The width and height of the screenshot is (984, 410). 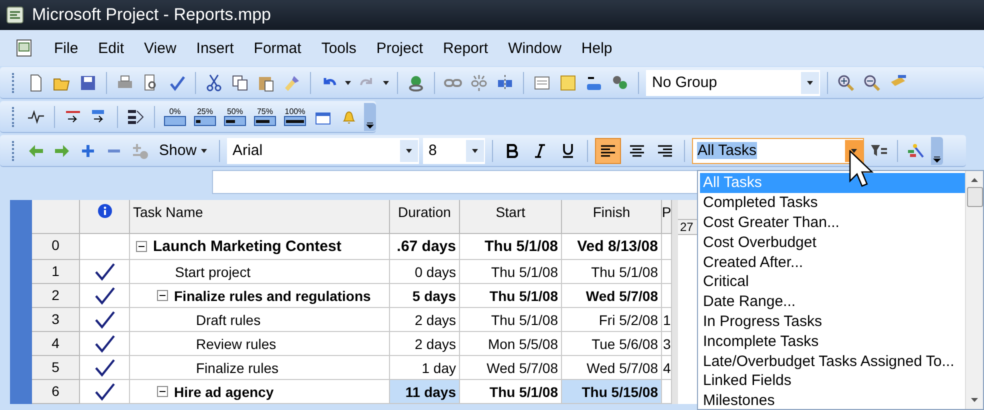 I want to click on column-header: Start, so click(x=511, y=217).